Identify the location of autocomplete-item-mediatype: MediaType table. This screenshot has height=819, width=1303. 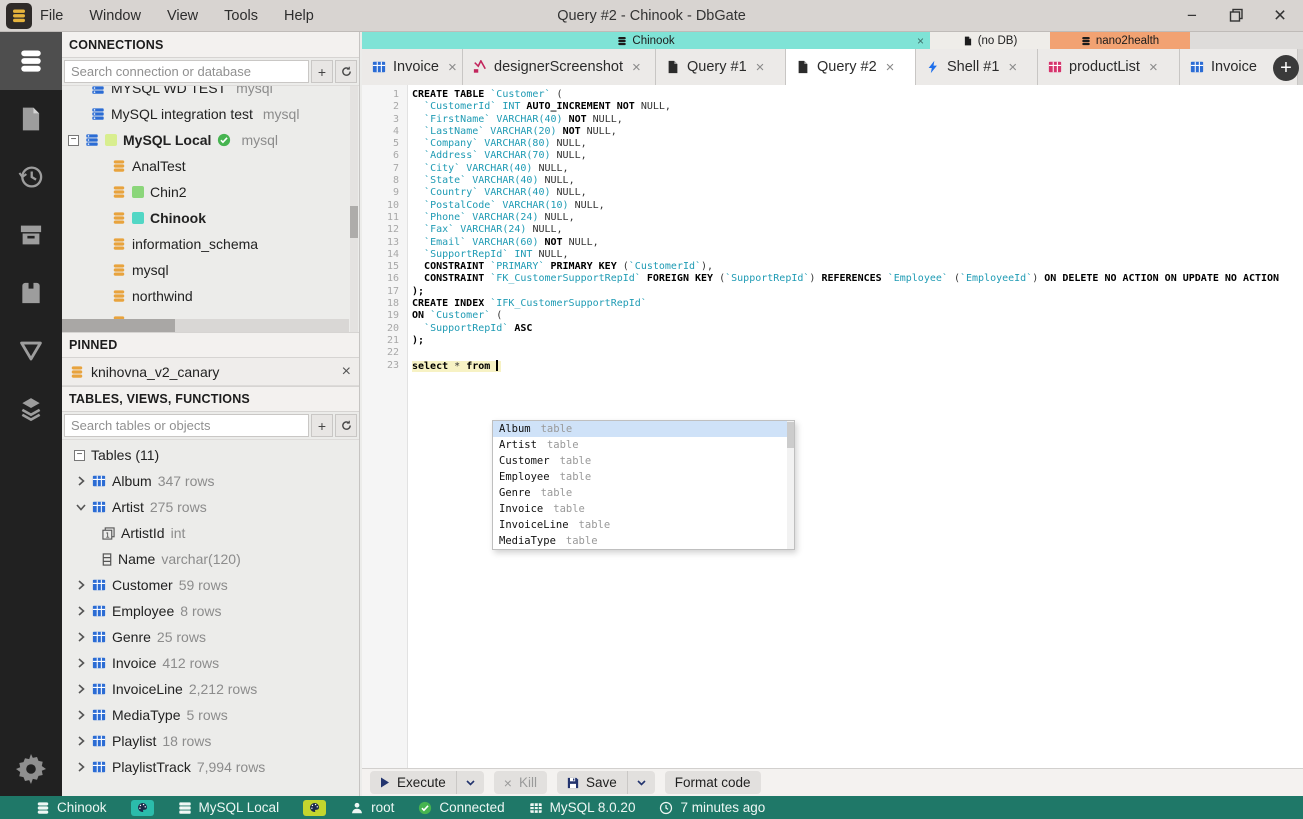
(643, 541).